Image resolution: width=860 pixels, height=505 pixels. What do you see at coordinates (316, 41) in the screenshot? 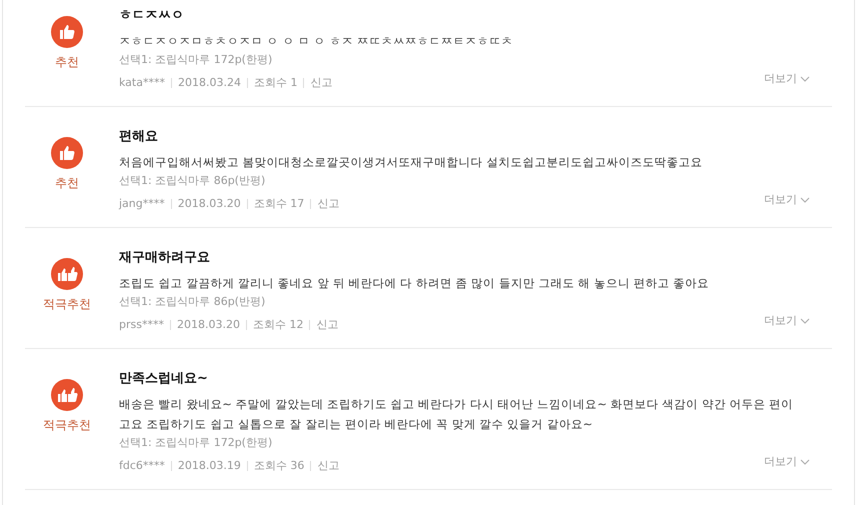
I see `review-text: ㅈㅎㄷㅈㅇㅈㅁㅎㅊㅇㅈㅁ ㅇ ㅇ ㅁ ㅇ ㅎㅈ ㅉㄸㅊㅆㅉㅎㄷㅉㅌㅈㅎㄸㅊ` at bounding box center [316, 41].